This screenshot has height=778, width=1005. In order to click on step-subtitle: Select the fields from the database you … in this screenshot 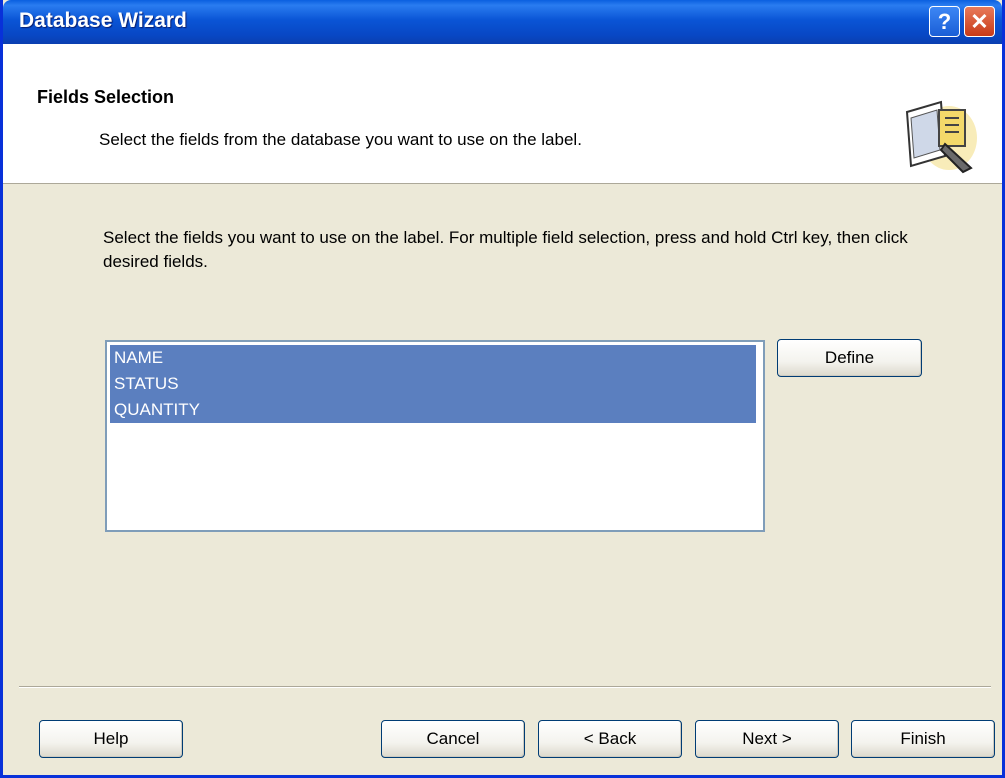, I will do `click(340, 139)`.